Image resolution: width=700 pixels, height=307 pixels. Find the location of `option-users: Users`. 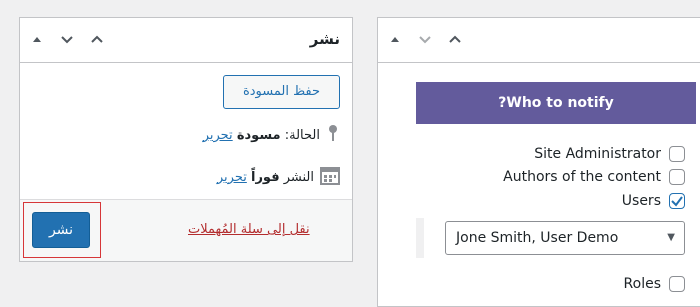

option-users: Users is located at coordinates (653, 201).